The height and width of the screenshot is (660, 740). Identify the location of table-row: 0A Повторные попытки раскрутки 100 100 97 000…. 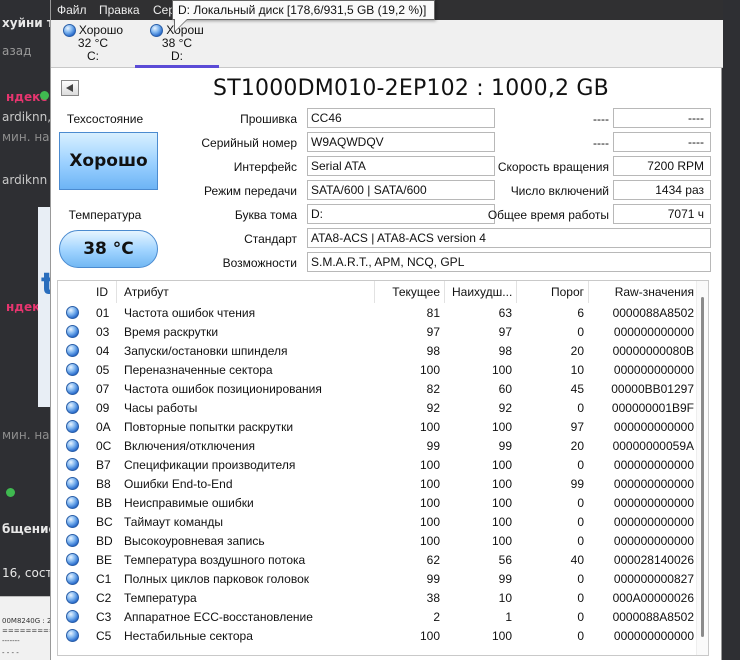
(378, 426).